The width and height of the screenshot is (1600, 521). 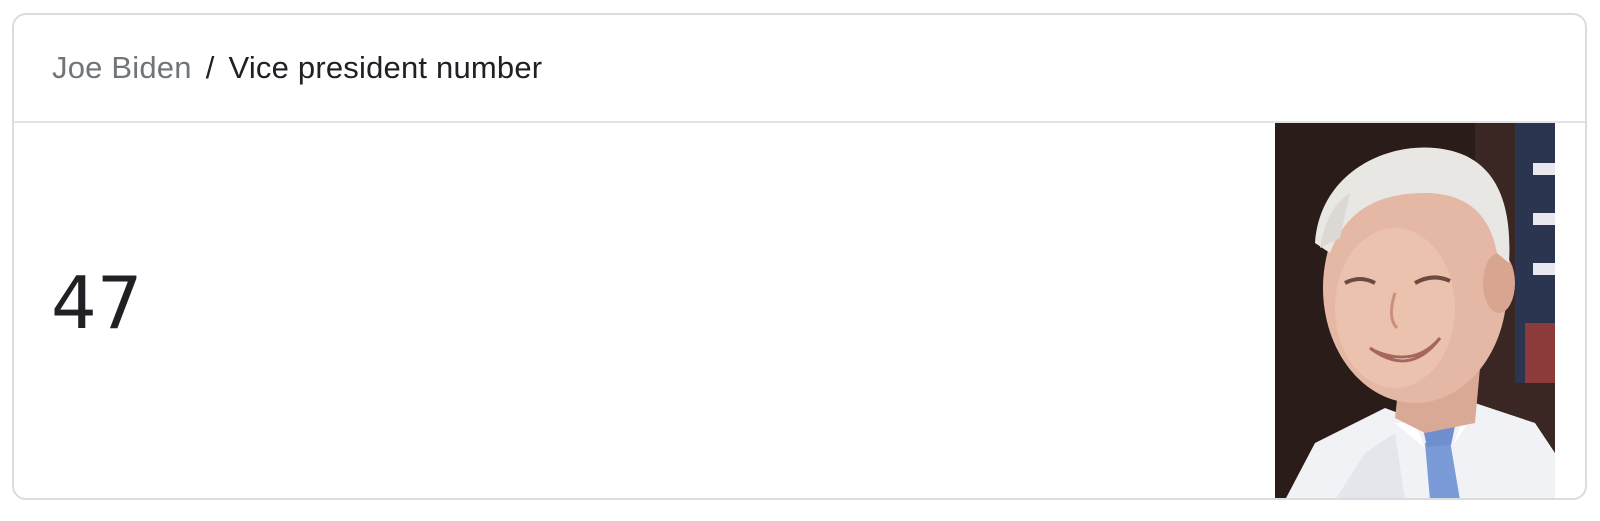 I want to click on breadcrumb-attribute: Vice president number, so click(x=385, y=67).